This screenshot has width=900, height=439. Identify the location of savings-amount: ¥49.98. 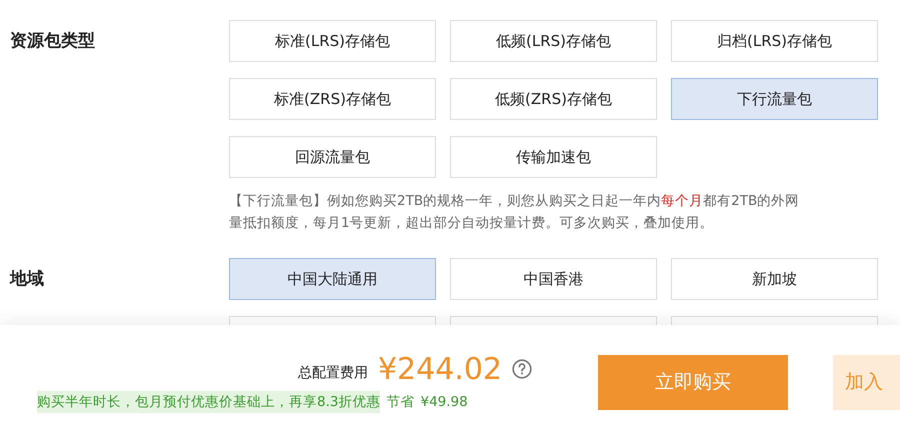
(444, 402).